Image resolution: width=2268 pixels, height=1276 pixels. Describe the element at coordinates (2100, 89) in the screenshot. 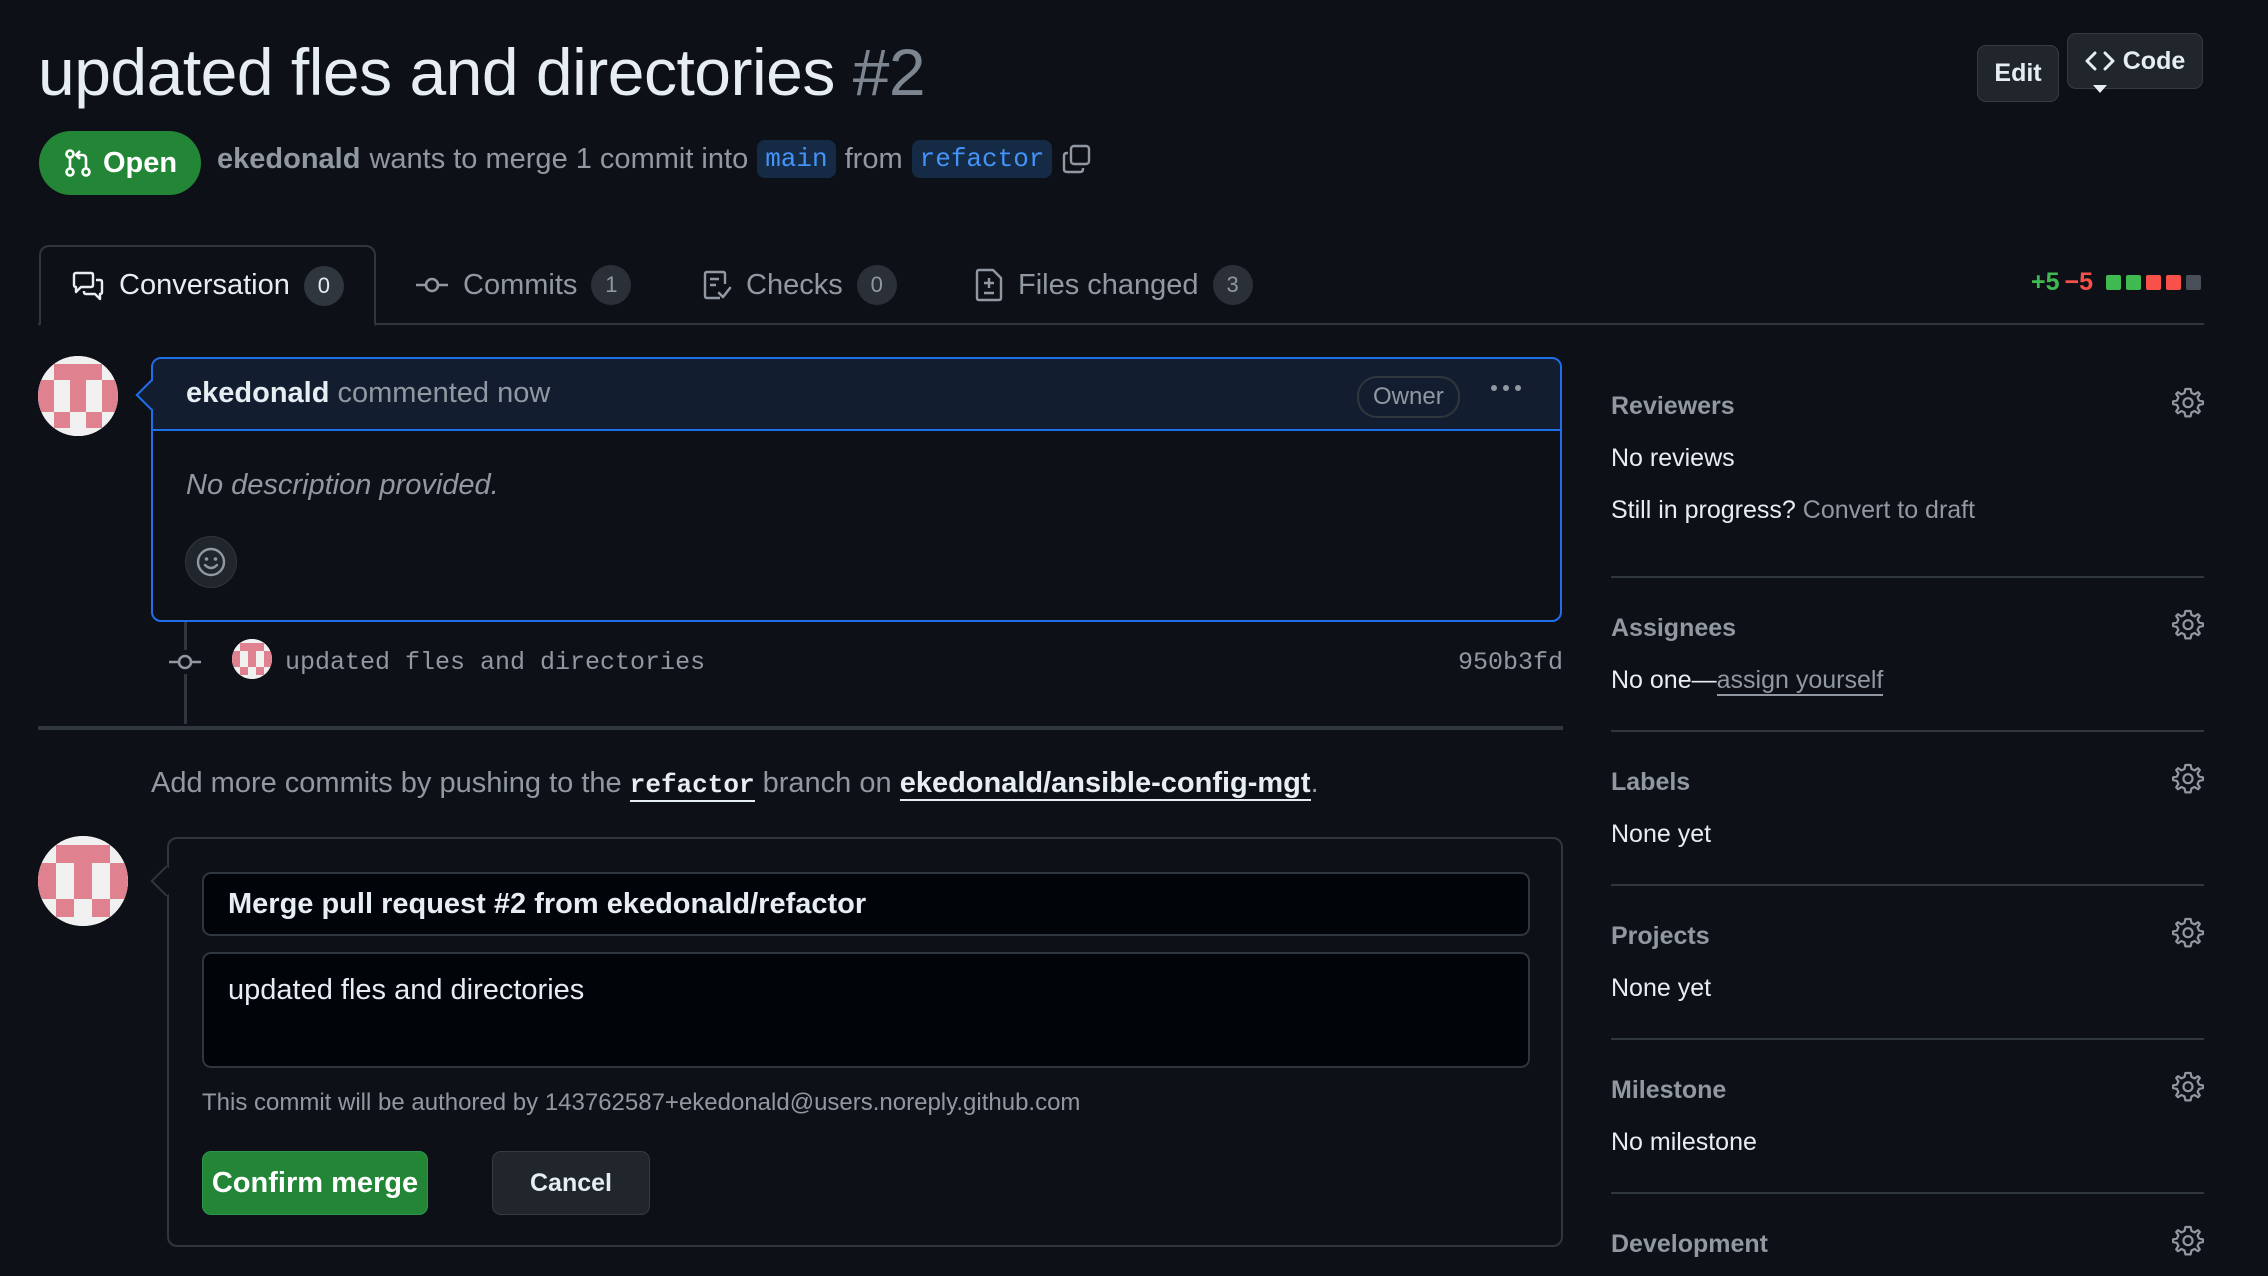

I see `caret-down-icon` at that location.